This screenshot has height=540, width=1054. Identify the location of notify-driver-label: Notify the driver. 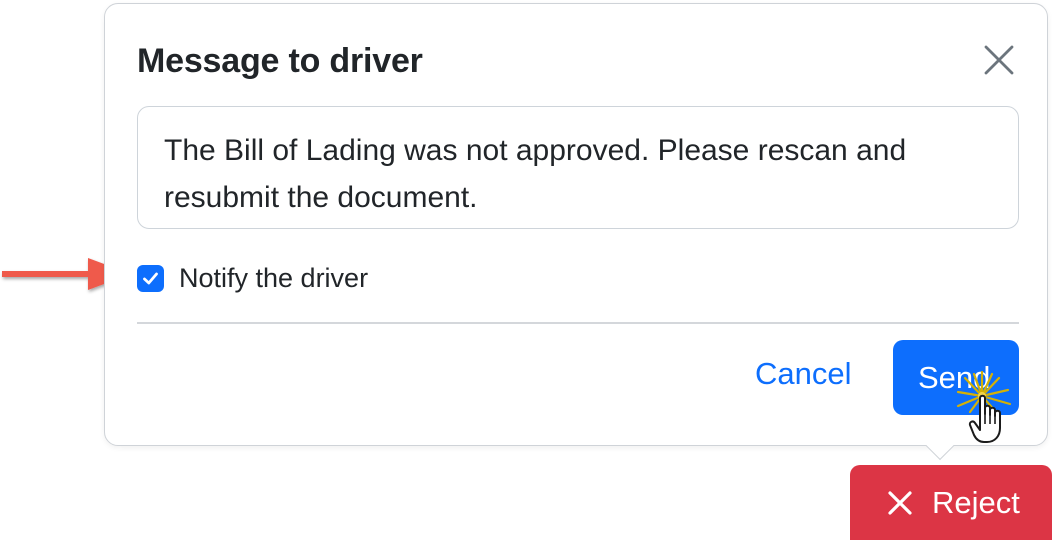
(274, 277).